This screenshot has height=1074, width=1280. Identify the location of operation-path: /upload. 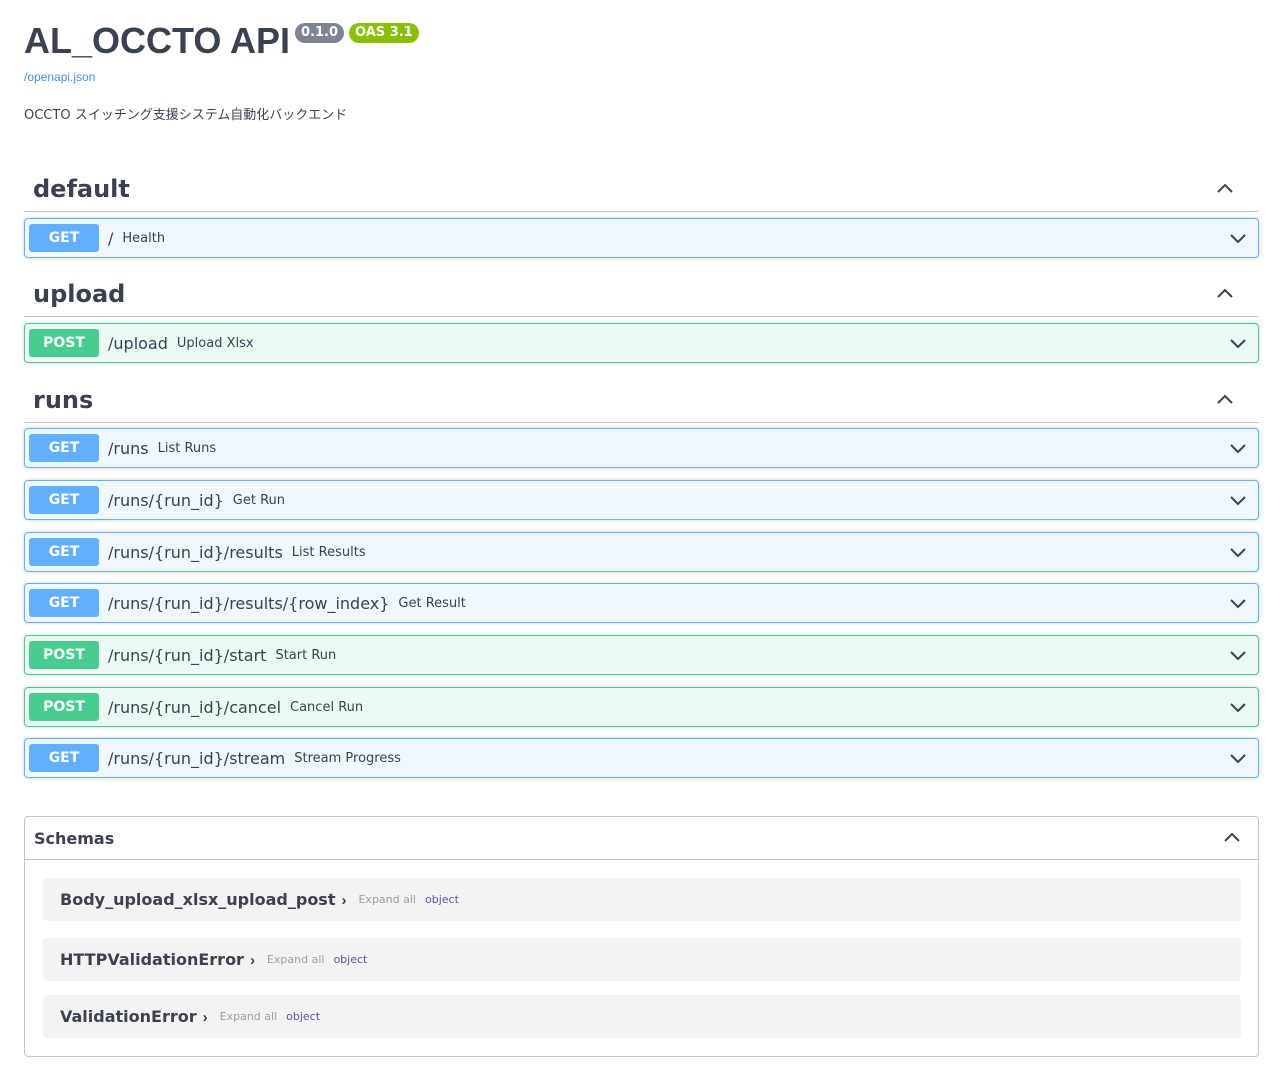
(138, 343).